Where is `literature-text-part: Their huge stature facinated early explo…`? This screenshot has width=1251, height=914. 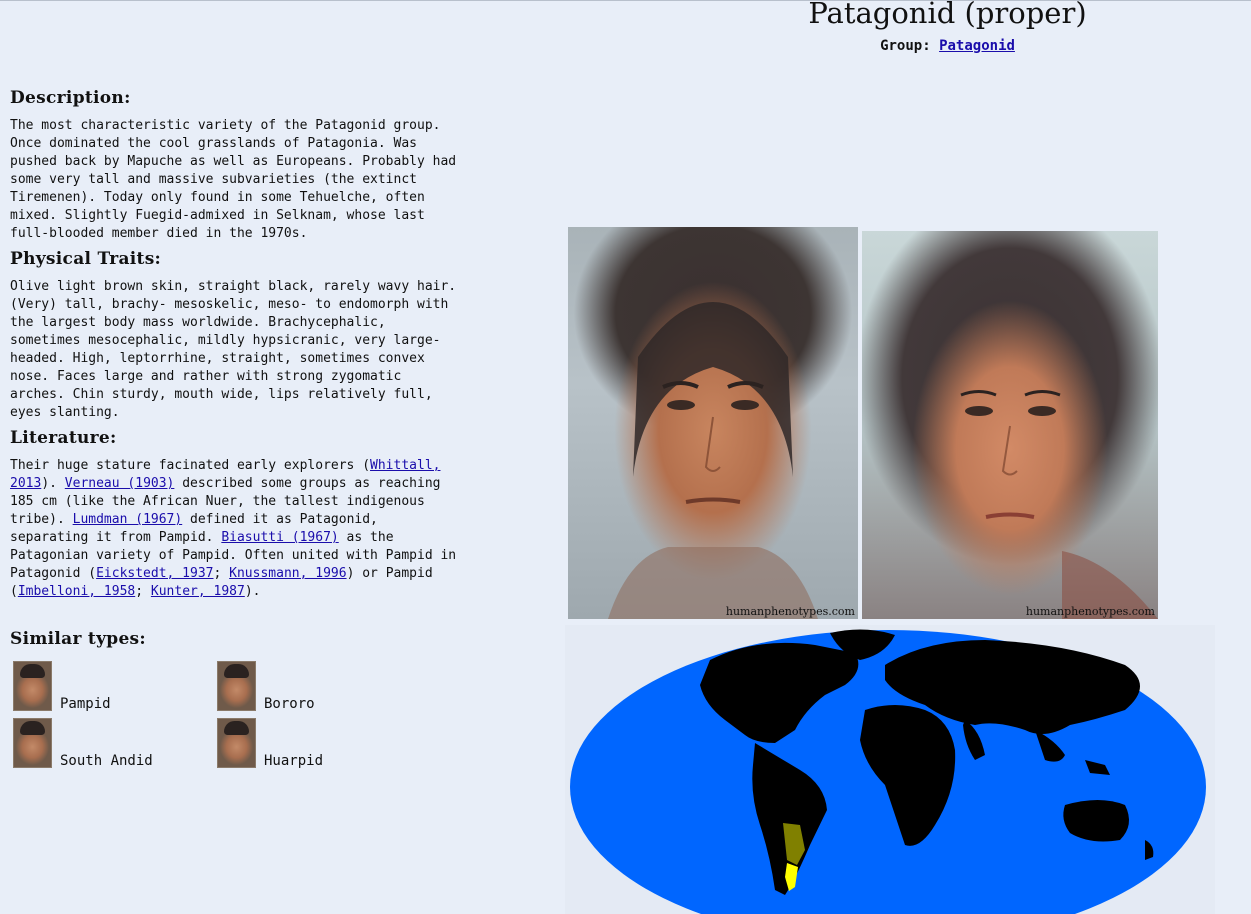 literature-text-part: Their huge stature facinated early explo… is located at coordinates (190, 465).